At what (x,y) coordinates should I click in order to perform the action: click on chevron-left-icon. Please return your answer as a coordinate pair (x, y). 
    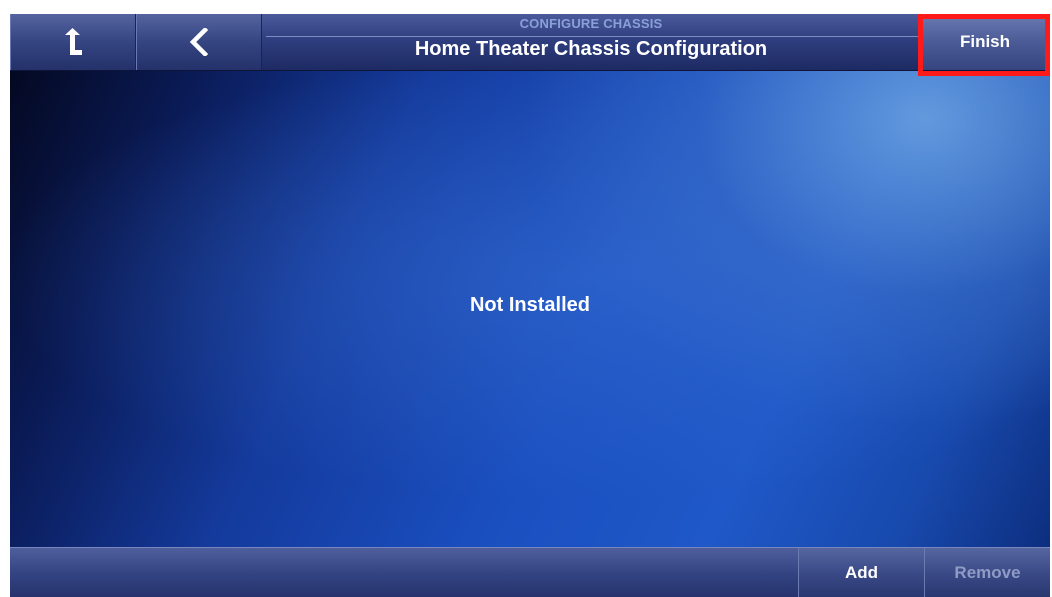
    Looking at the image, I should click on (199, 42).